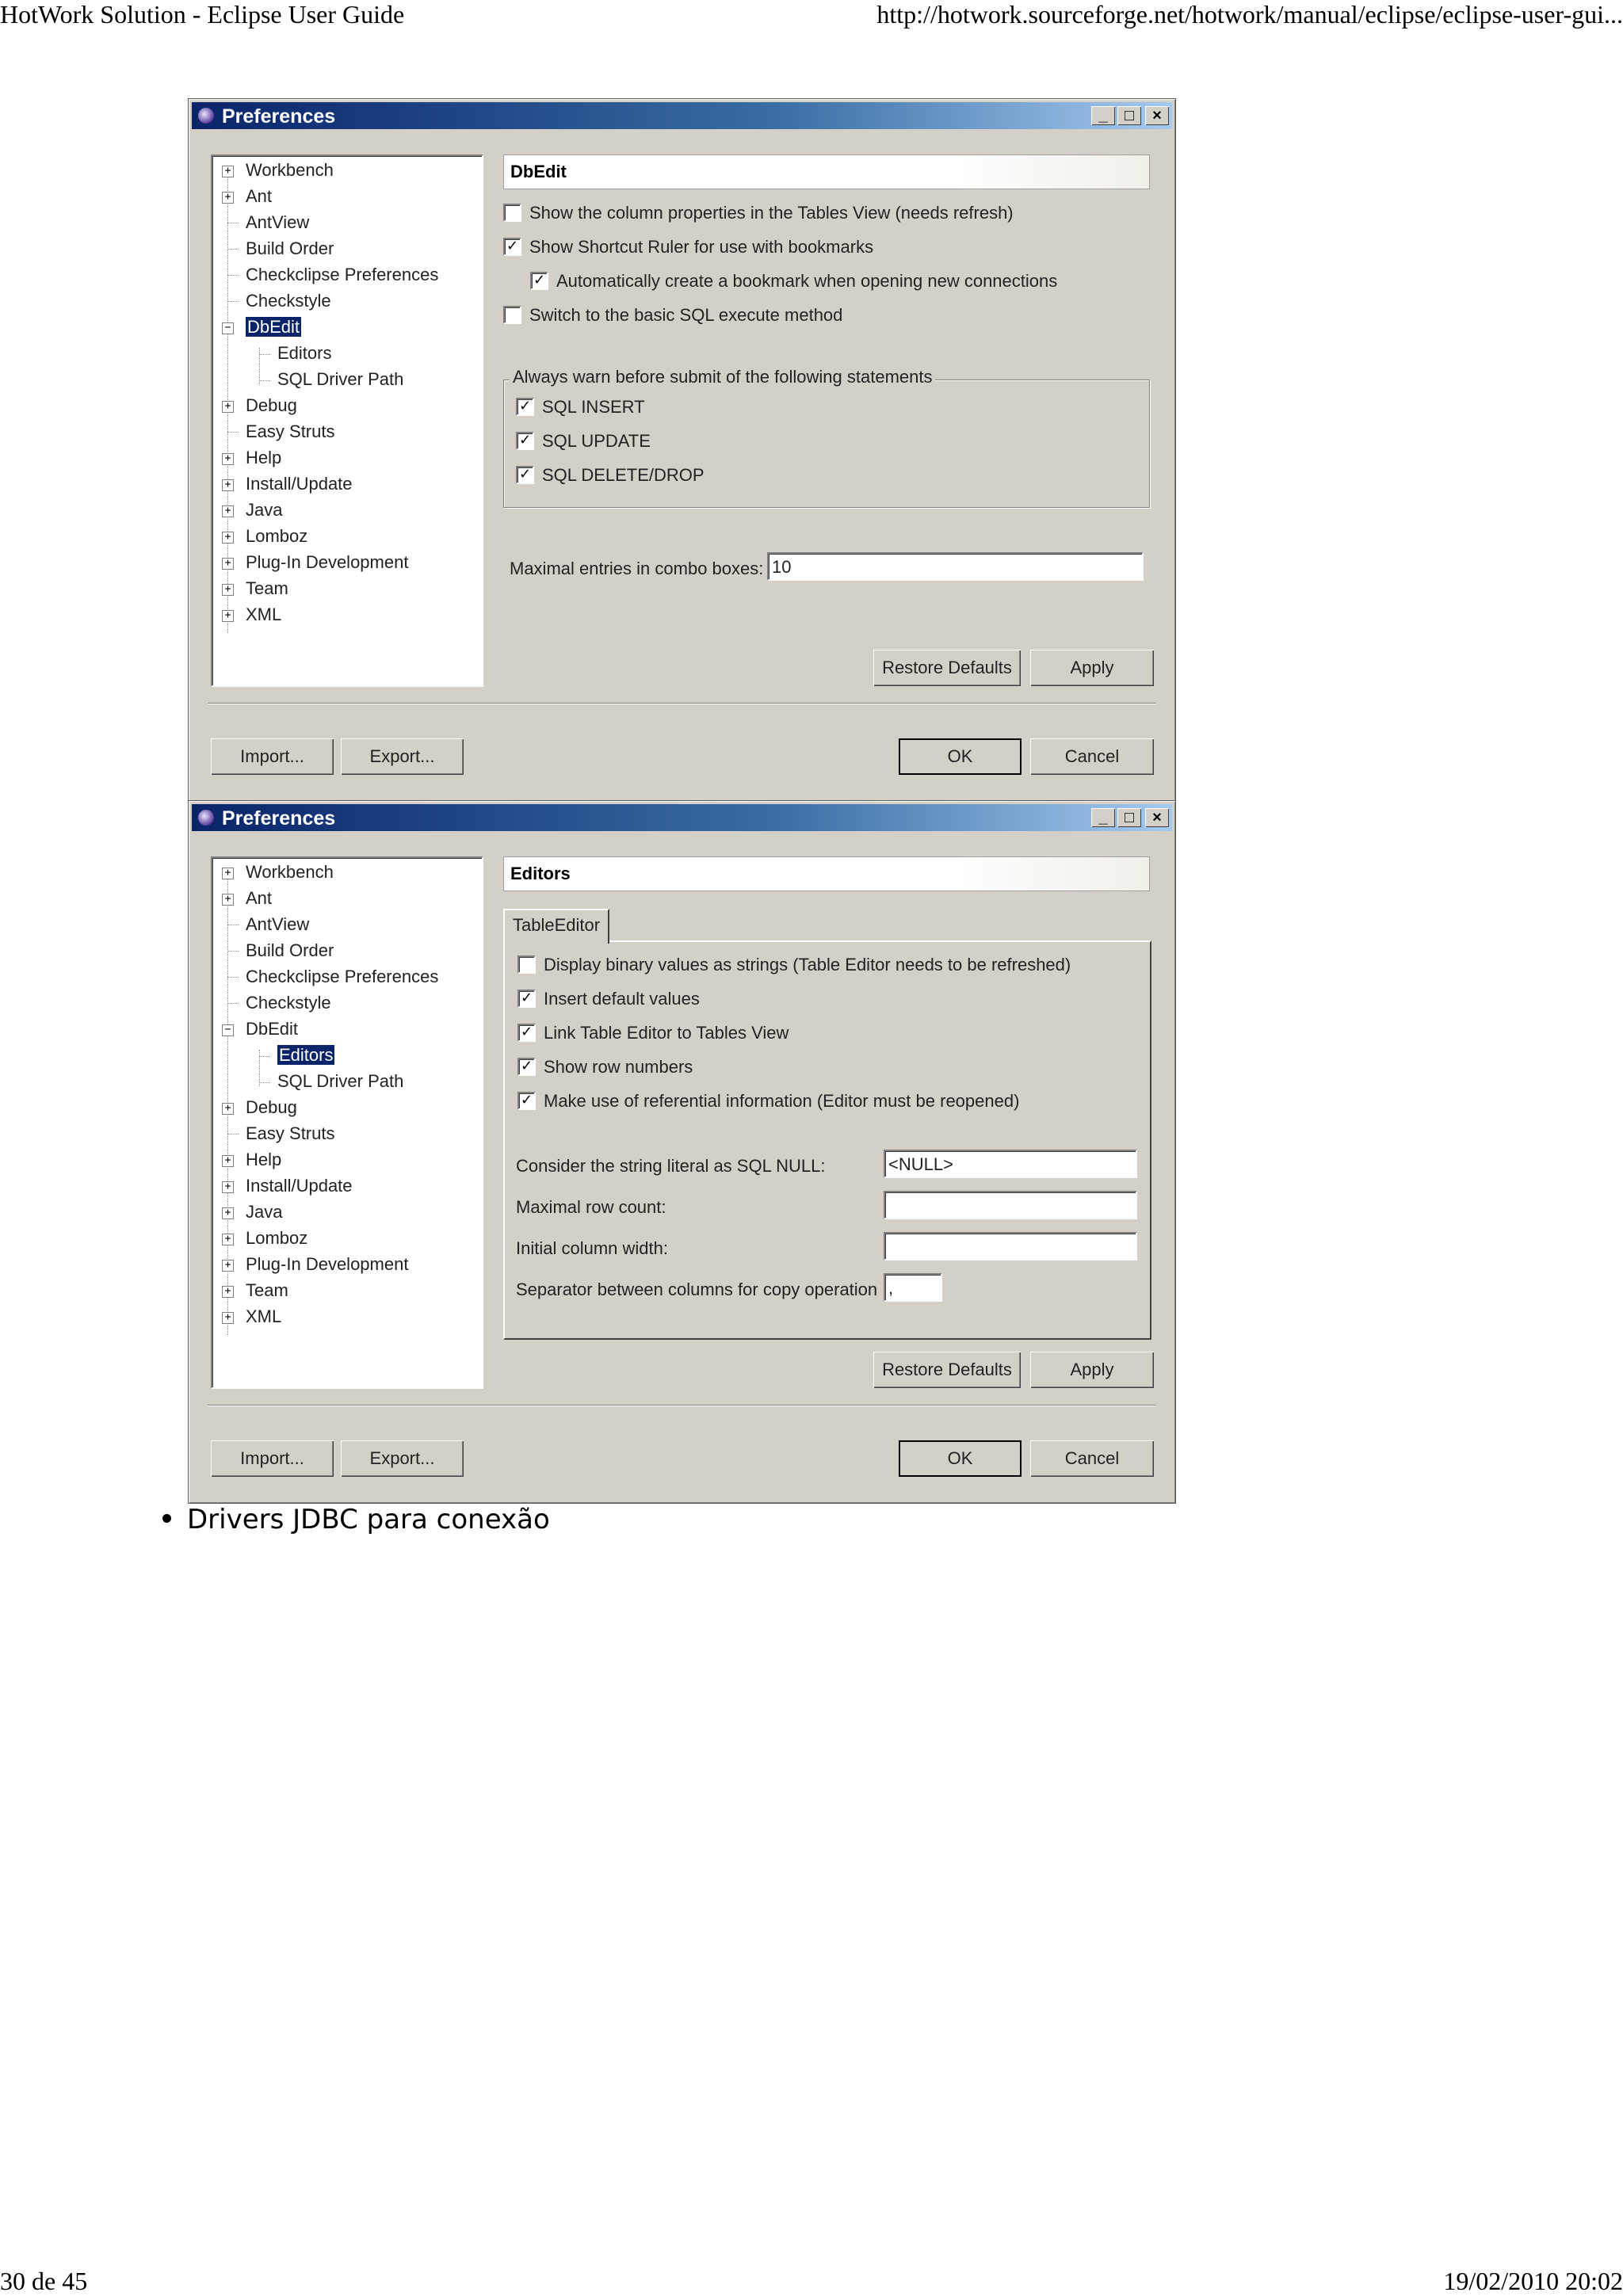 The image size is (1623, 2296). Describe the element at coordinates (583, 441) in the screenshot. I see `sql-update-checkbox: ✓ SQL UPDATE` at that location.